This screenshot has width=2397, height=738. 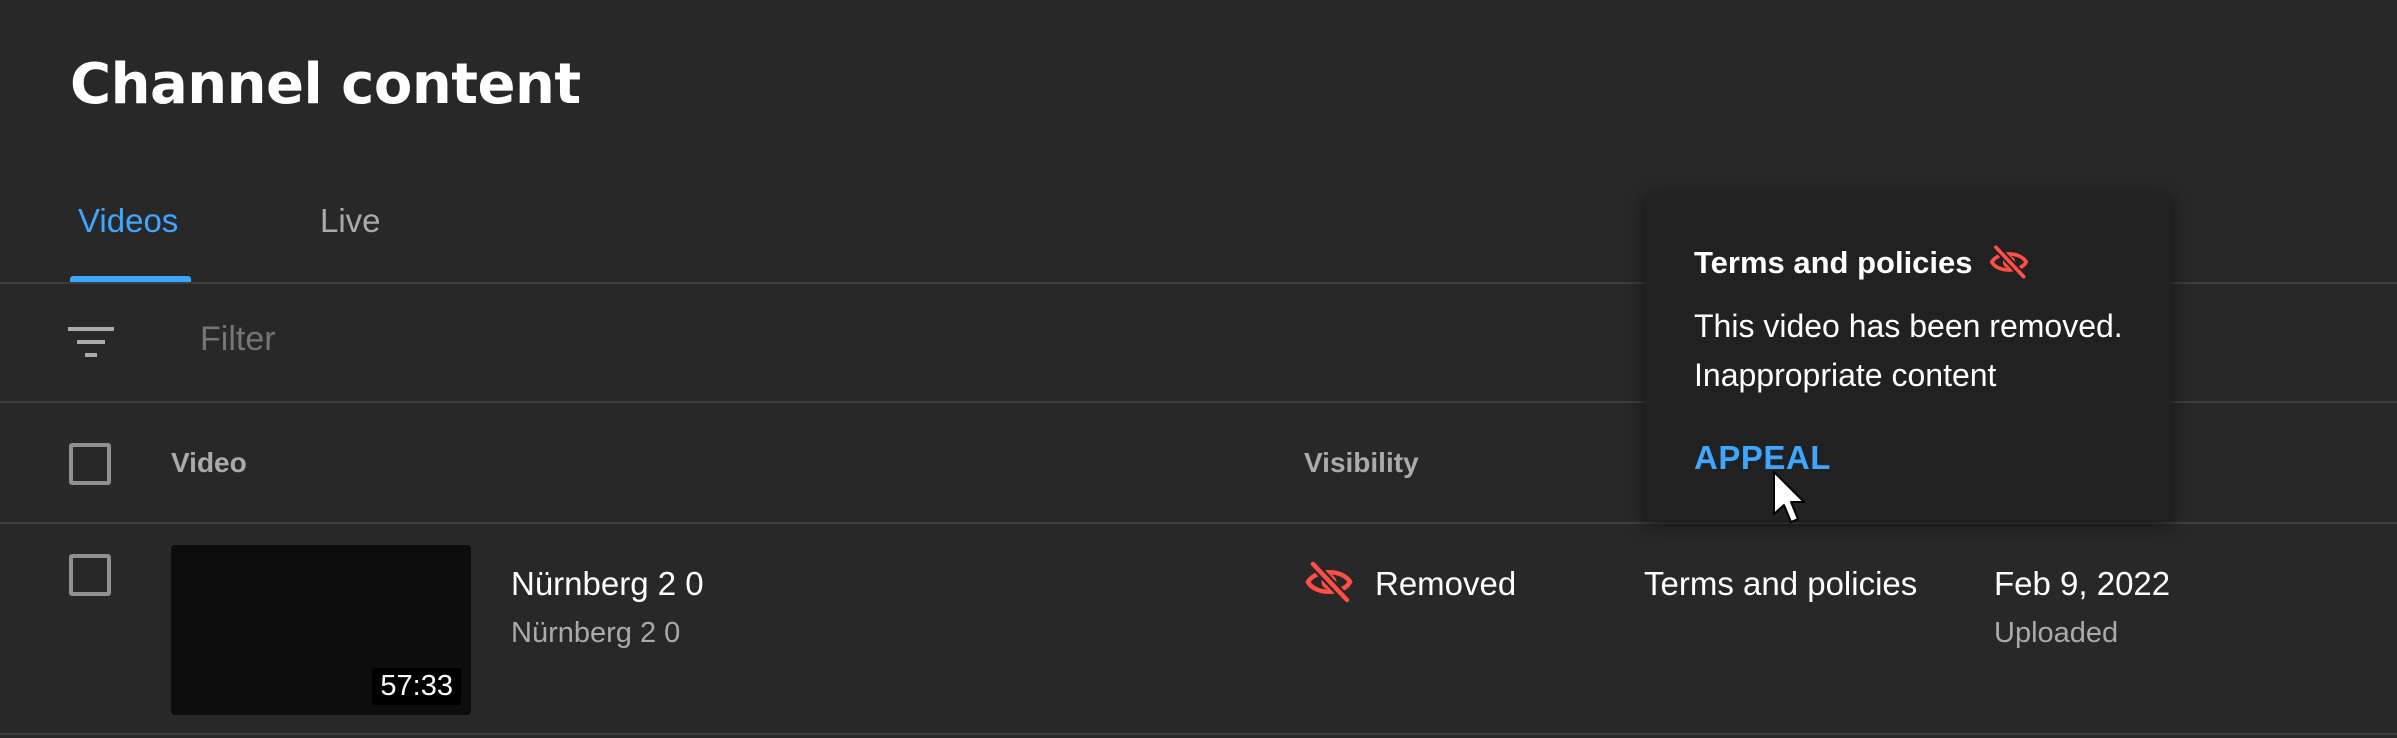 I want to click on popup-reason: Inappropriate content, so click(x=1845, y=375).